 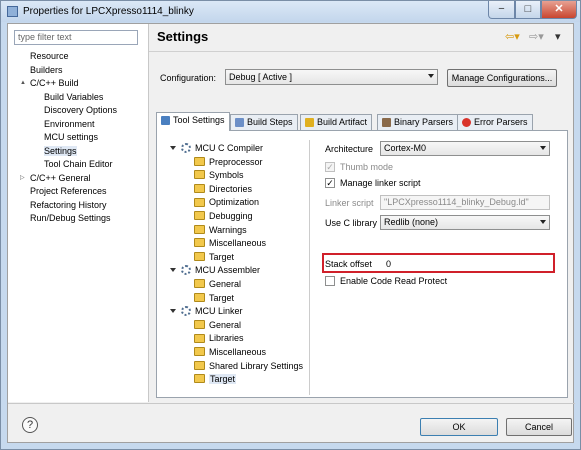 I want to click on use-c-library-select: Redlib (none), so click(x=465, y=222).